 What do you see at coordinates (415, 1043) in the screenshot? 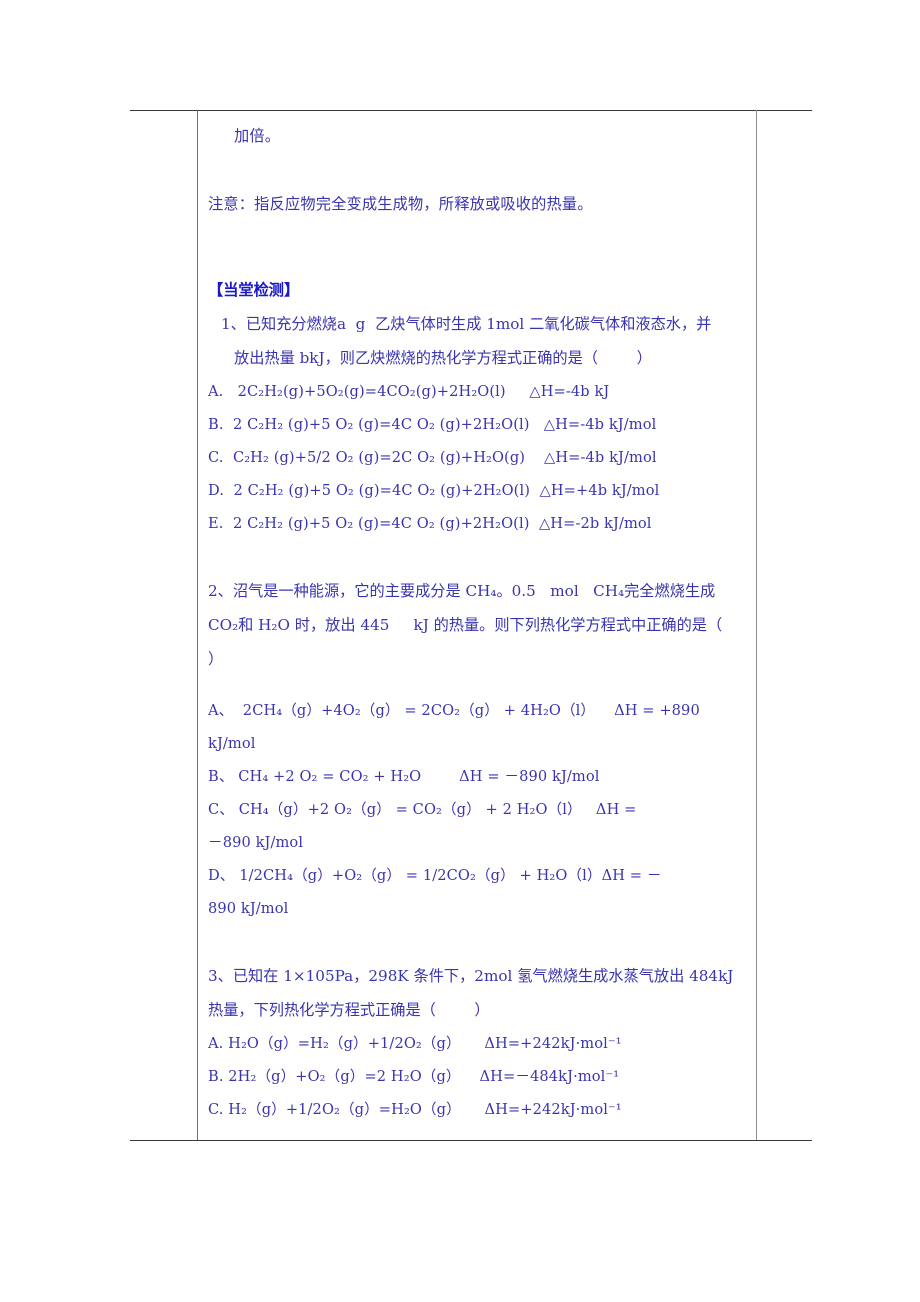
I see `question-3-option-a: A. H₂O（g）=H₂（g）+1/2O₂（g） ΔH=+242kJ·mol⁻¹` at bounding box center [415, 1043].